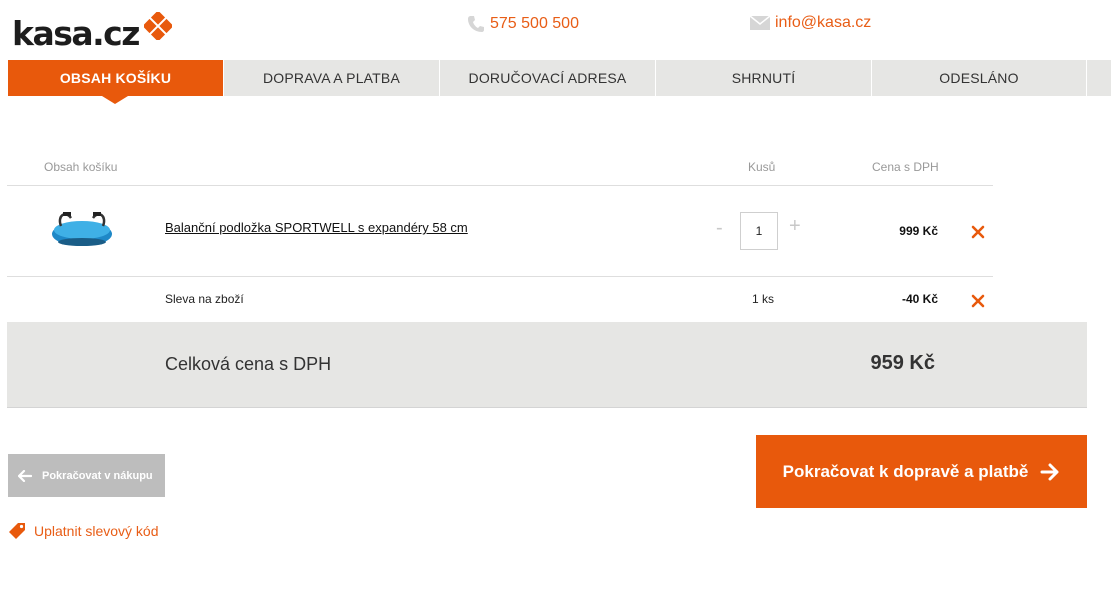 Image resolution: width=1111 pixels, height=597 pixels. I want to click on step-shipping-payment: Doprava a platba, so click(332, 78).